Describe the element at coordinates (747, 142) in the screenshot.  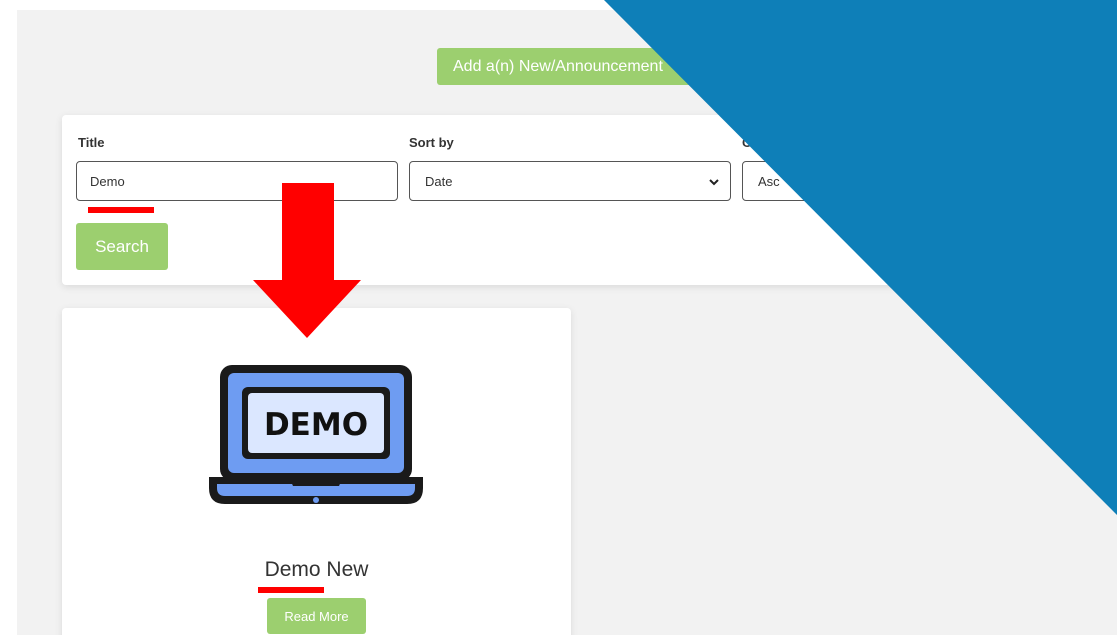
I see `order-label: O` at that location.